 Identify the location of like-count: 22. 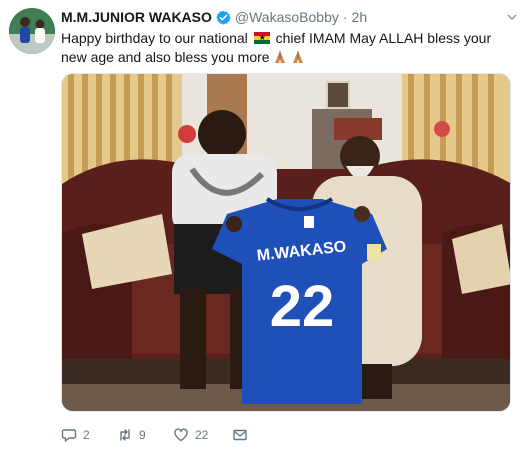
(202, 435).